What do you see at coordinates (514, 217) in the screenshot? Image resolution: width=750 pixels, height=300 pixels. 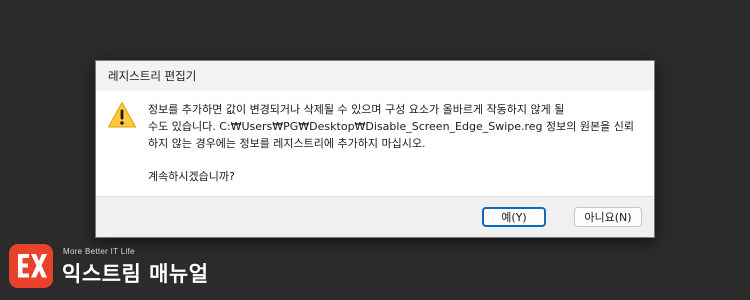 I see `yes-button: 예(Y)` at bounding box center [514, 217].